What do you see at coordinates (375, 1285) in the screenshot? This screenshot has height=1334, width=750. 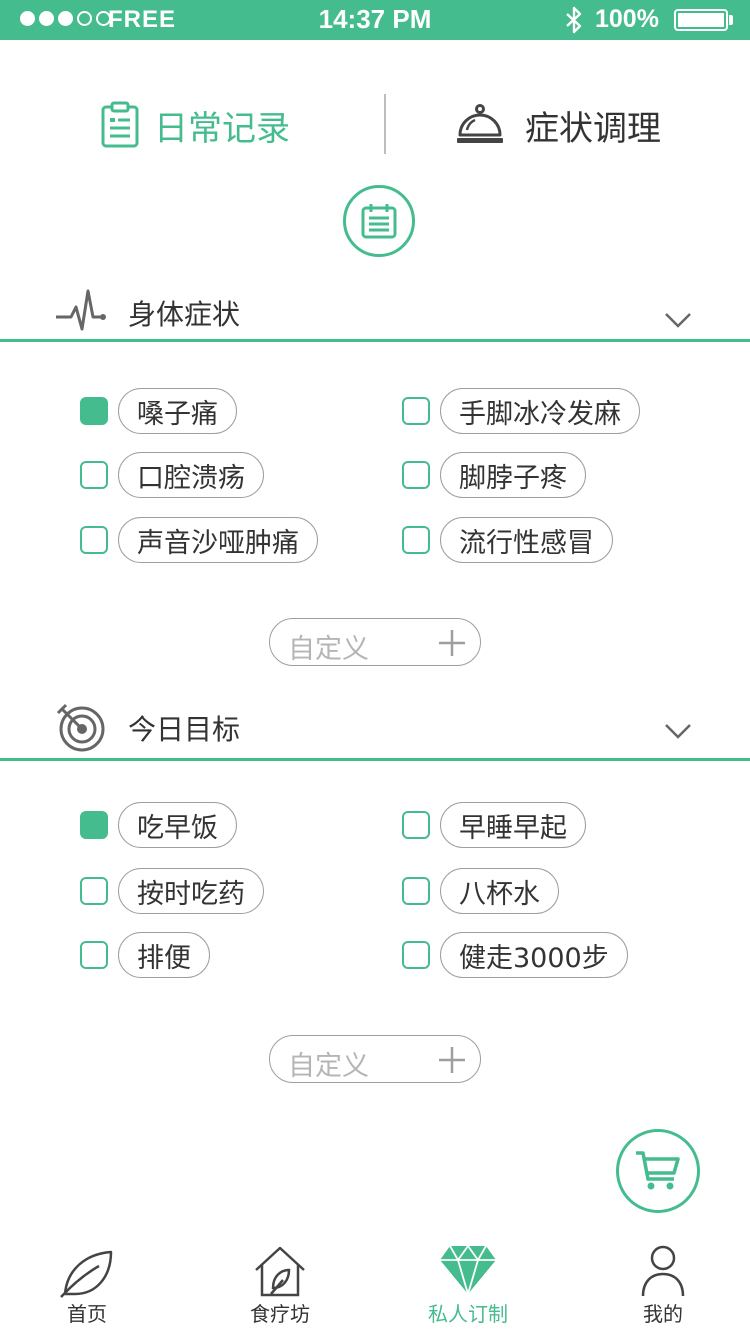 I see `bottom-nav: 首页 食疗坊 私人订制 我的` at bounding box center [375, 1285].